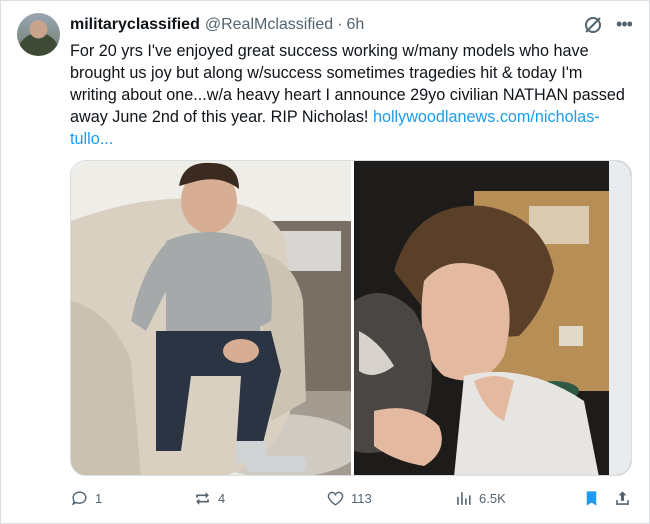 This screenshot has height=524, width=650. What do you see at coordinates (355, 25) in the screenshot?
I see `timestamp: 6h` at bounding box center [355, 25].